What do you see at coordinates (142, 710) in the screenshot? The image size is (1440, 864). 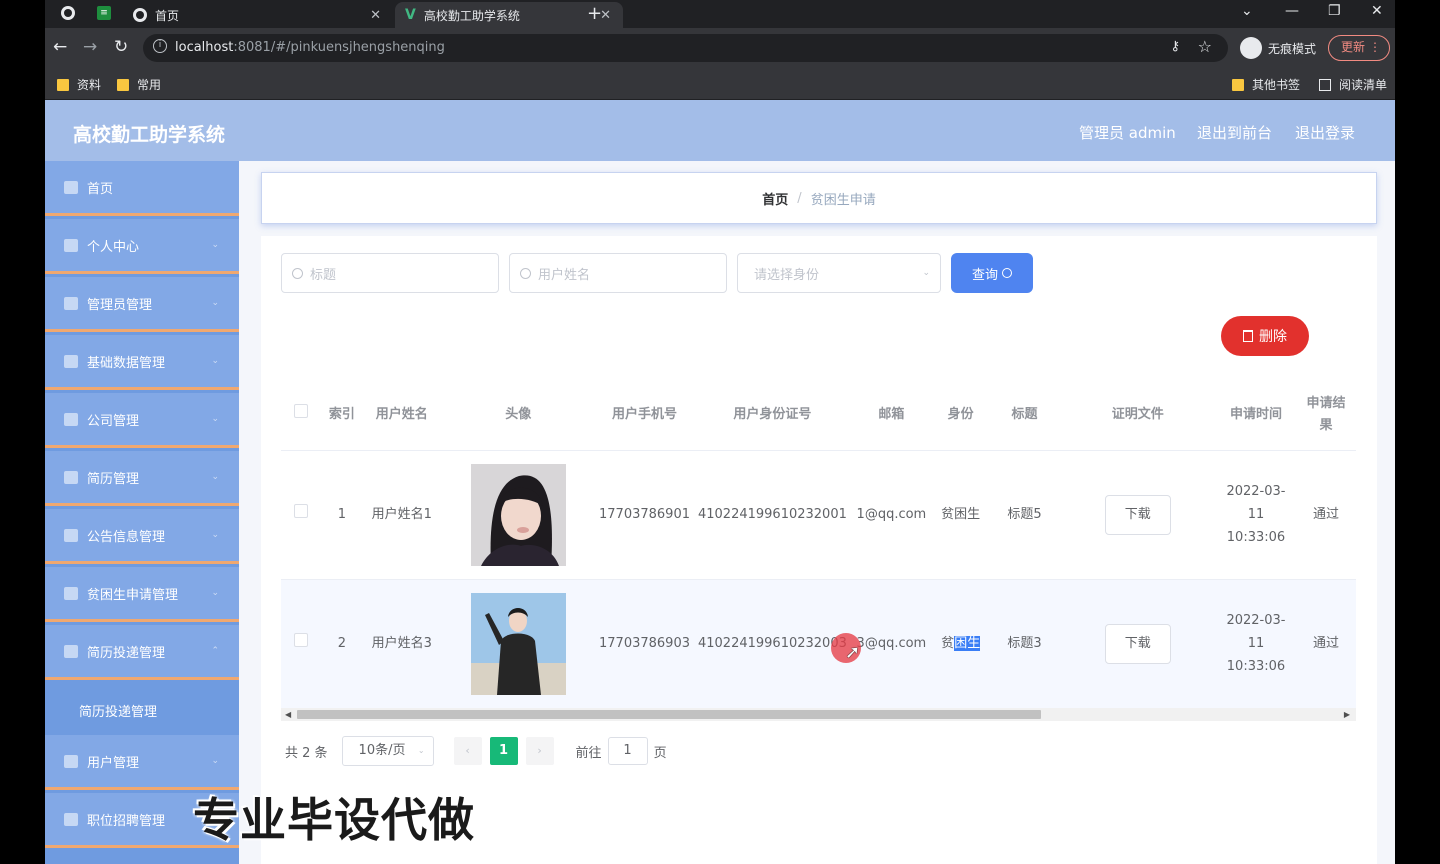 I see `sidebar-subitem-resume-deliver: 简历投递管理` at bounding box center [142, 710].